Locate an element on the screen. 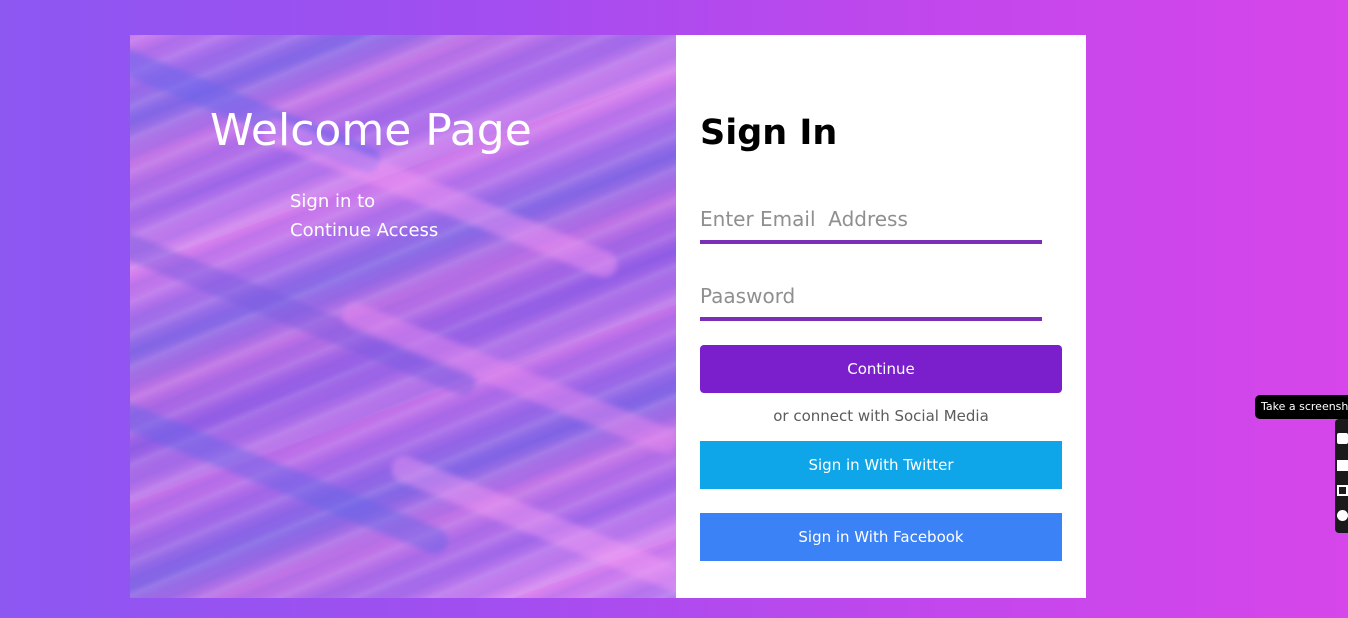 The image size is (1348, 618). gear-icon is located at coordinates (1342, 515).